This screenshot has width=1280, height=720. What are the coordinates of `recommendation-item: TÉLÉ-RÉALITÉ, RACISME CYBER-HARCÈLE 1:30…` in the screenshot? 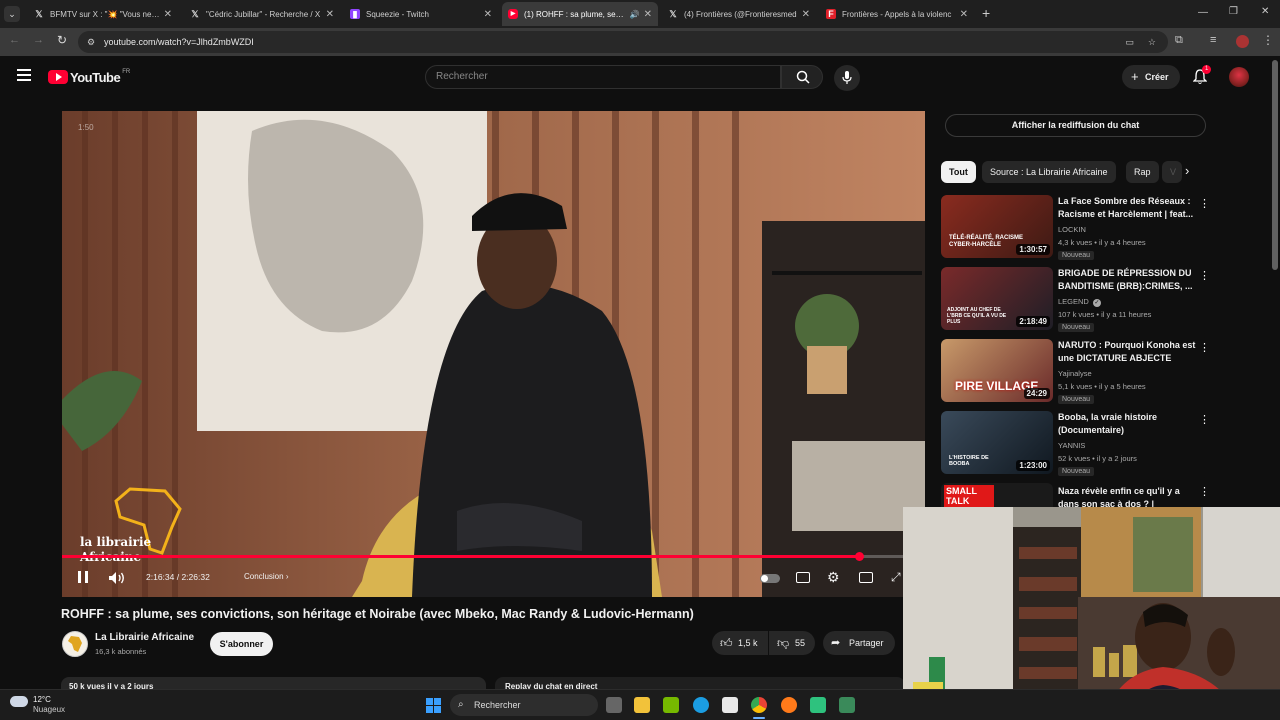 It's located at (1075, 227).